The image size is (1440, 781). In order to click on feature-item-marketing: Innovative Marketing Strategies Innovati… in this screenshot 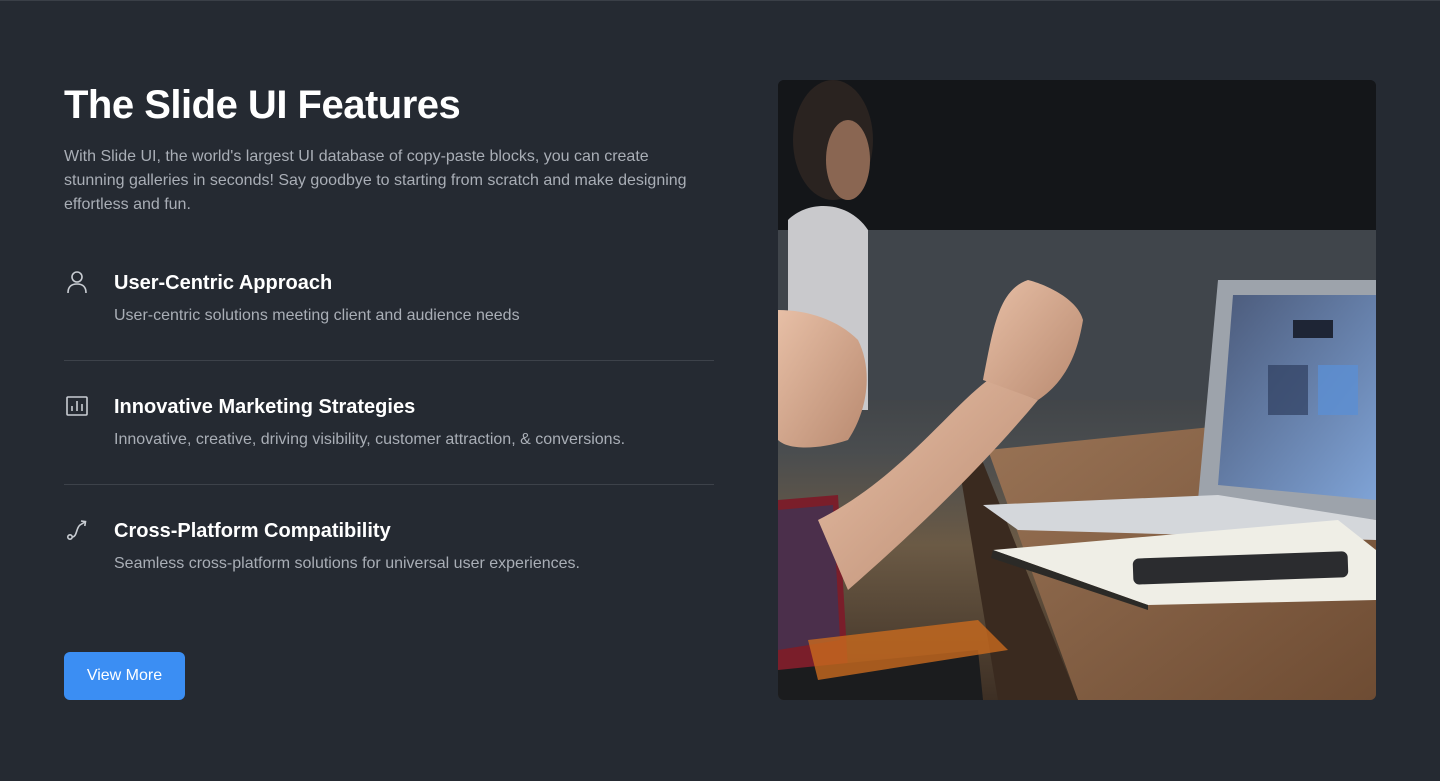, I will do `click(389, 455)`.